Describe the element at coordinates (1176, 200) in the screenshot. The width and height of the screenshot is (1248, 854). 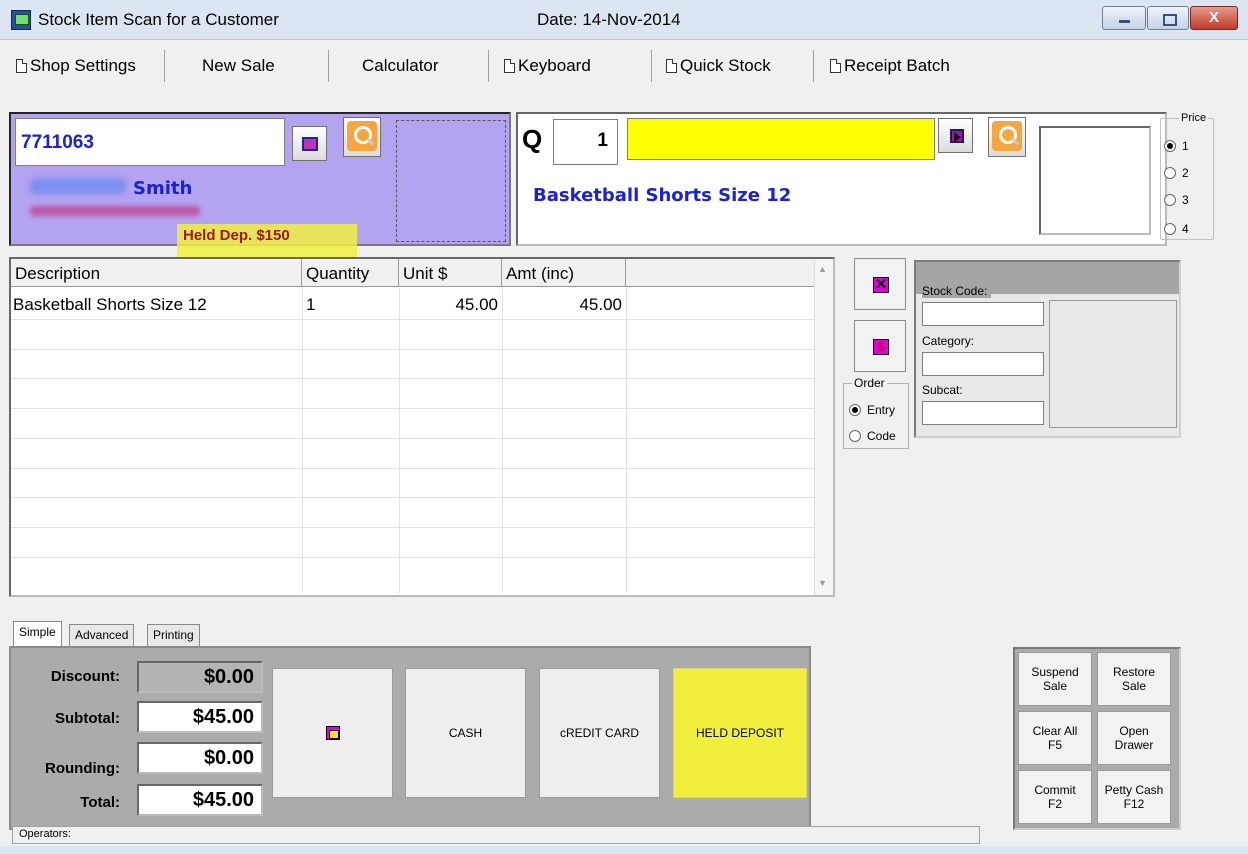
I see `price-level-3: 3` at that location.